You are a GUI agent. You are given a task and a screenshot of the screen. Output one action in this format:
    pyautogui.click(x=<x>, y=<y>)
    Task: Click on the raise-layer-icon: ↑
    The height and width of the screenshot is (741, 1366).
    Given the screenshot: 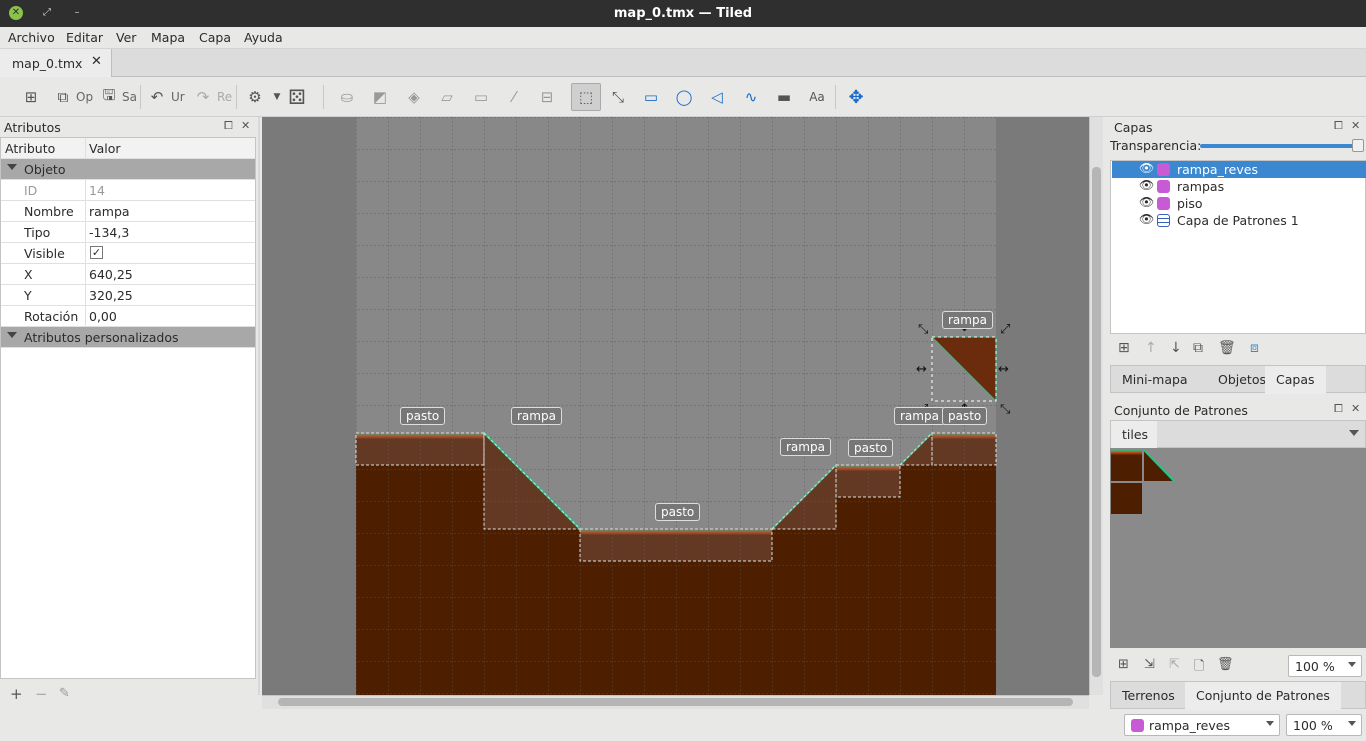 What is the action you would take?
    pyautogui.click(x=1151, y=348)
    